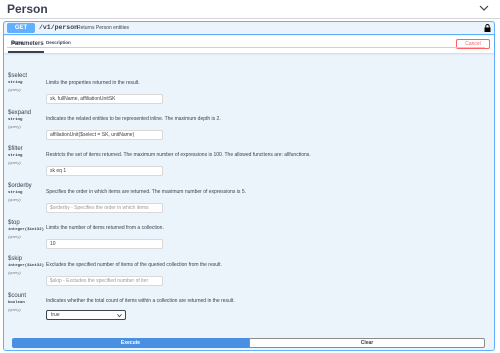  Describe the element at coordinates (20, 113) in the screenshot. I see `param-name: $expand` at that location.